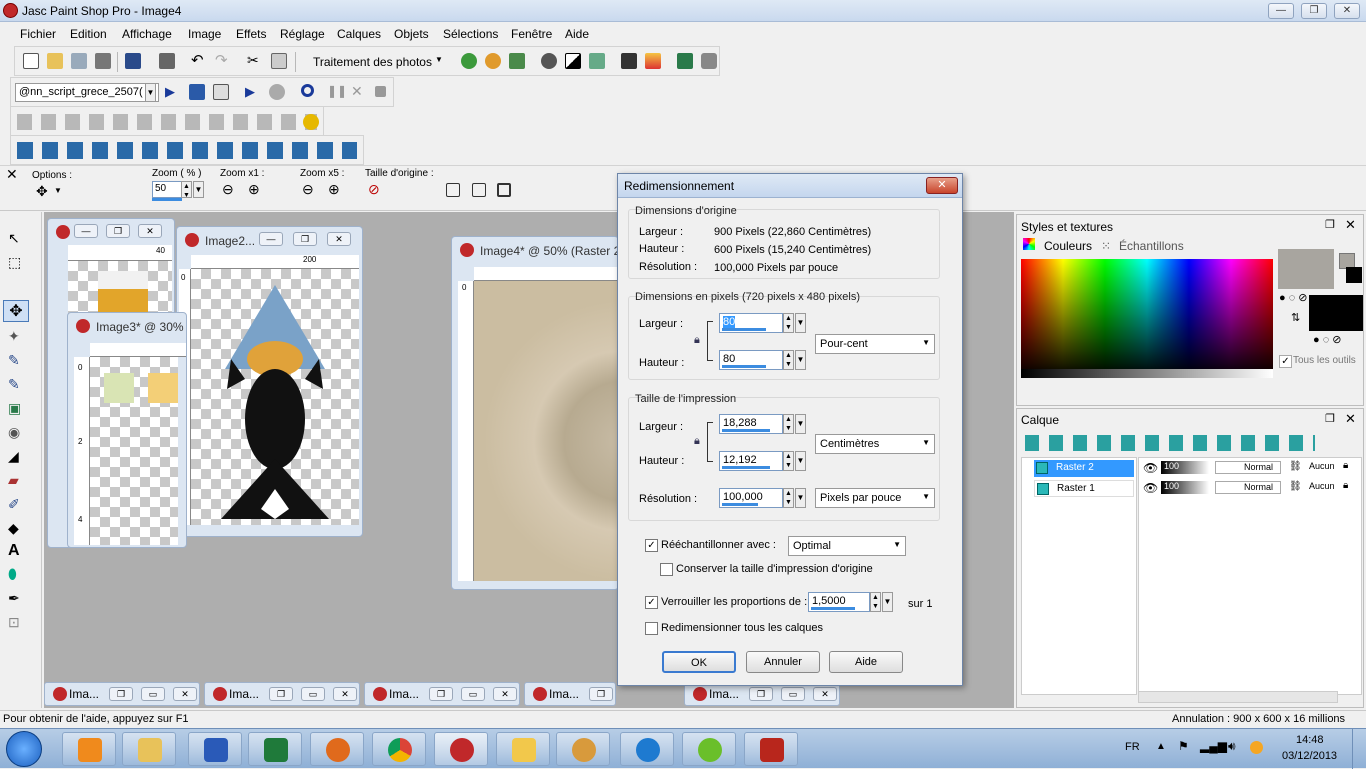  I want to click on ratio-spinner: ▲ ▼, so click(875, 602).